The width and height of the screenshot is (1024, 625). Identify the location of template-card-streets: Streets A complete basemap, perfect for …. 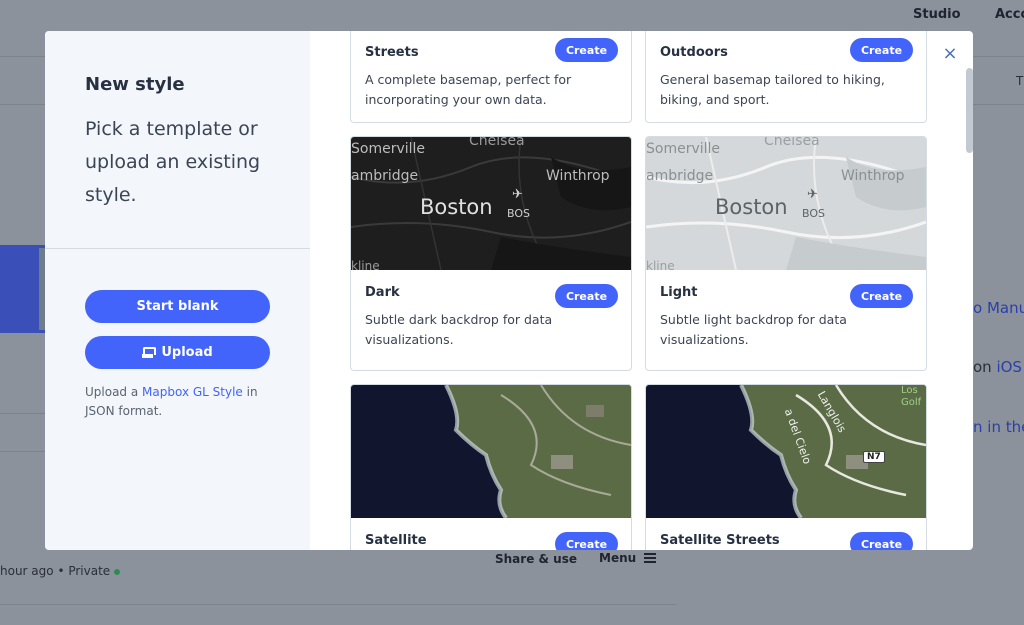
(491, 77).